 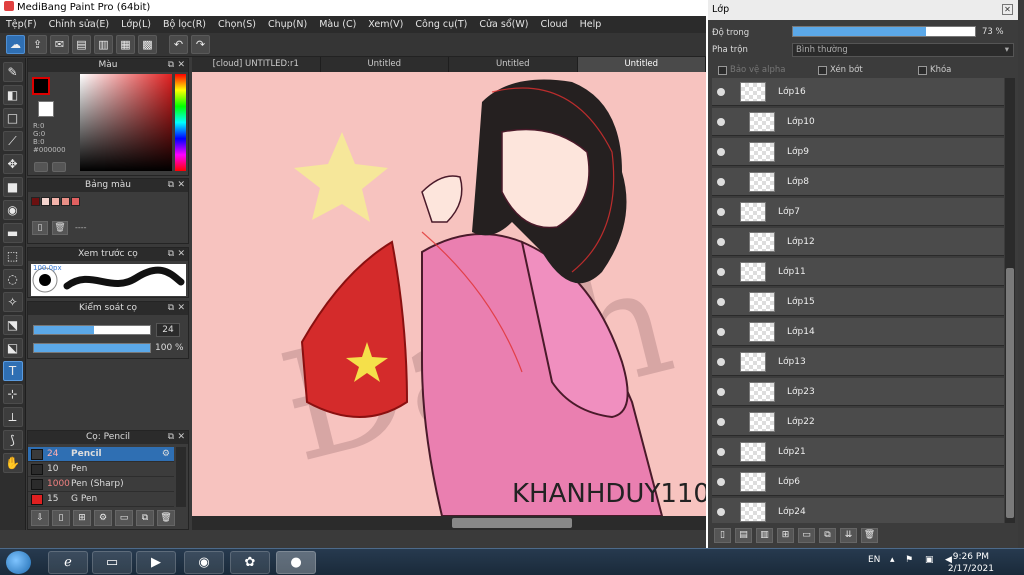 I want to click on grid-icon: ▩, so click(x=147, y=44).